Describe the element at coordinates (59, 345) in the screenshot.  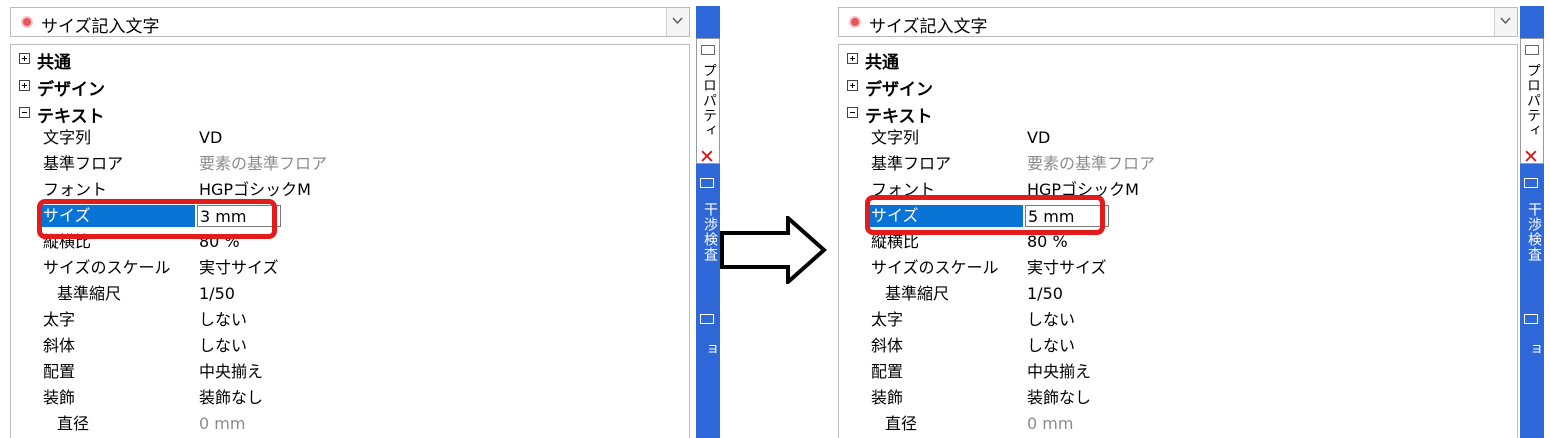
I see `property-key: 斜体` at that location.